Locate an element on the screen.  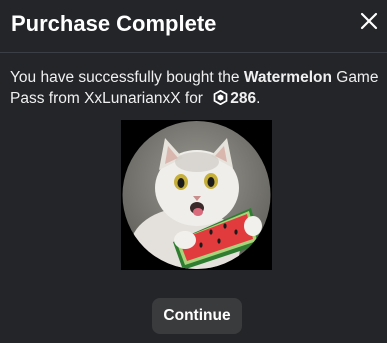
dialog-header: Purchase Complete is located at coordinates (193, 24).